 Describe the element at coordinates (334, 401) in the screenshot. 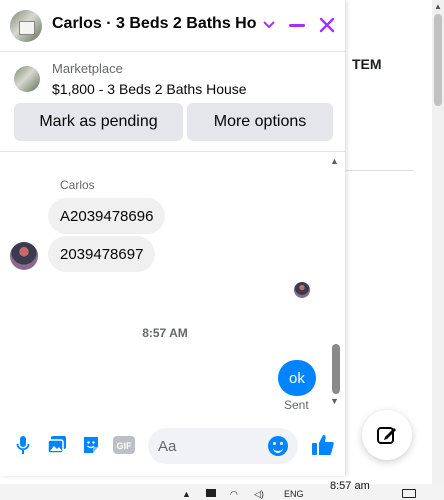

I see `message-scroll-down-icon: ▼` at that location.